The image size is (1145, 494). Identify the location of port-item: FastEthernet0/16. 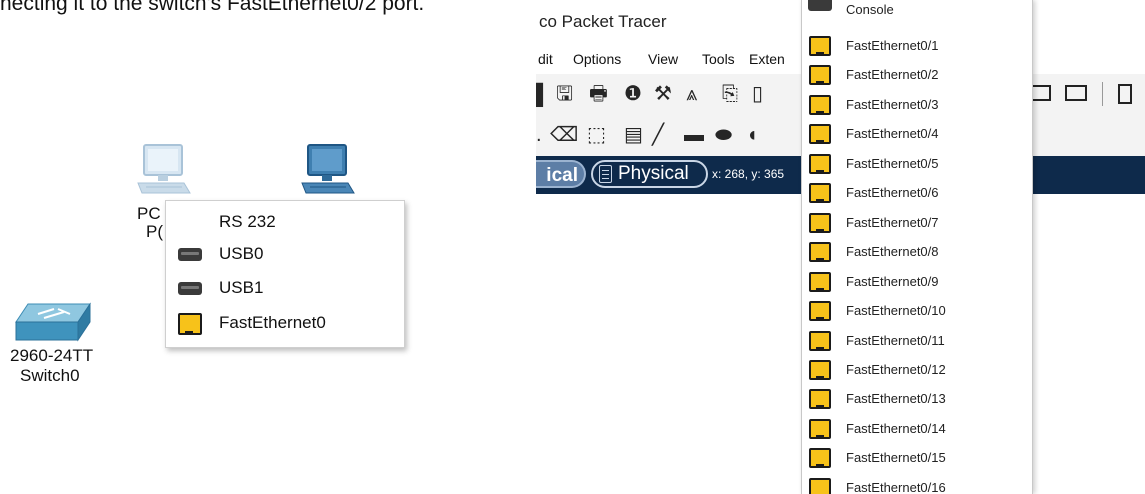
(917, 484).